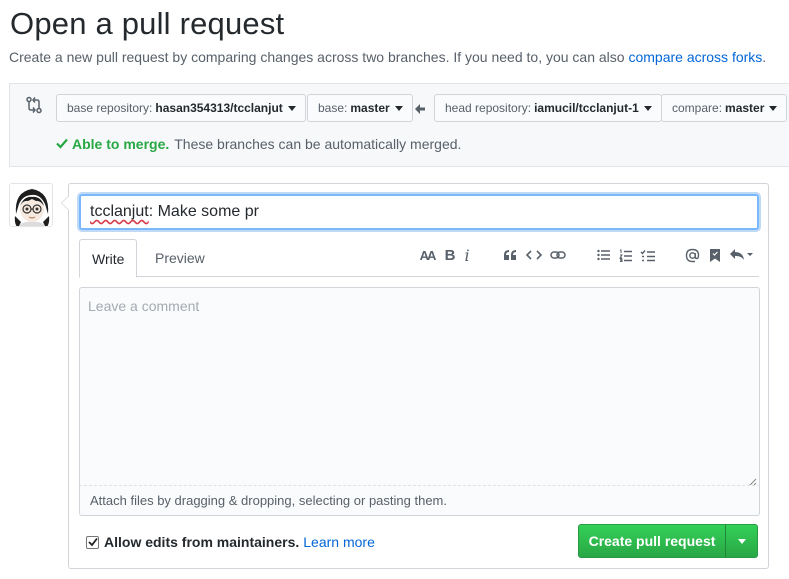 The width and height of the screenshot is (789, 579). What do you see at coordinates (420, 108) in the screenshot?
I see `arrow-left-icon` at bounding box center [420, 108].